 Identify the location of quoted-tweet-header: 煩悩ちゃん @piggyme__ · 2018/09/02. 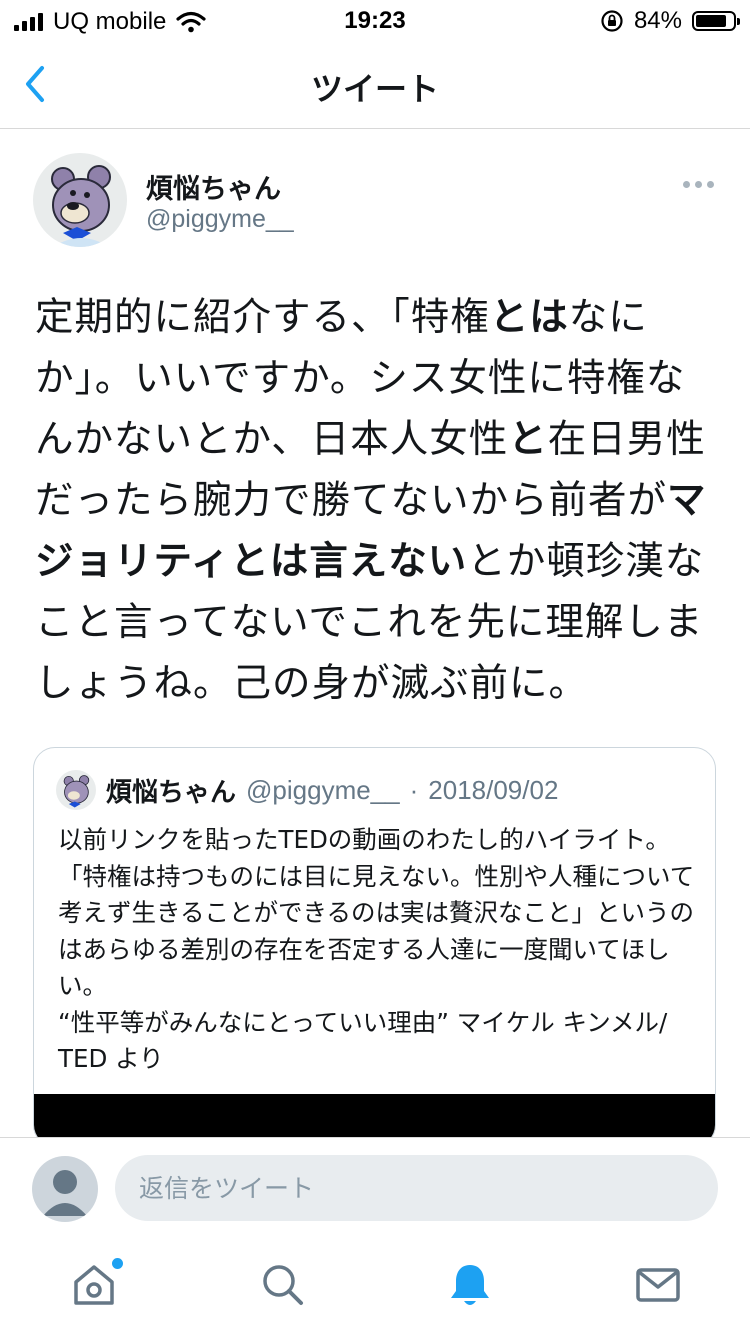
(307, 790).